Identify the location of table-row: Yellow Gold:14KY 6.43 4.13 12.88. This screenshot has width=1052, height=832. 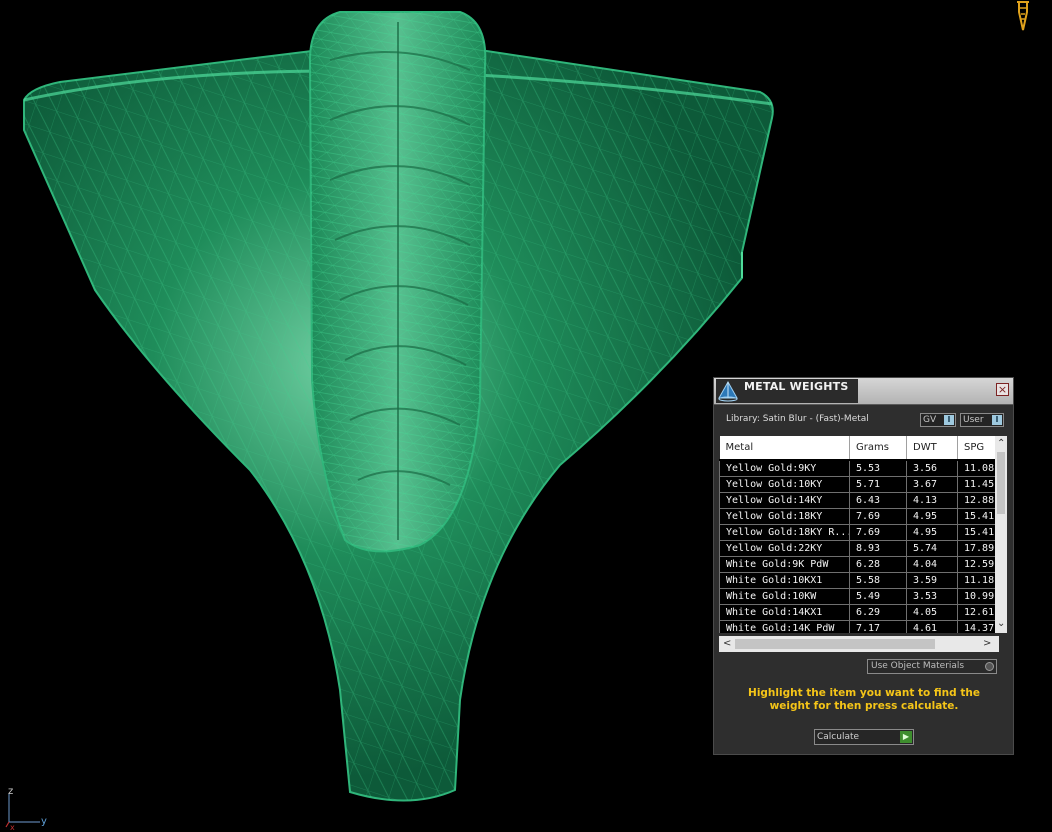
(863, 500).